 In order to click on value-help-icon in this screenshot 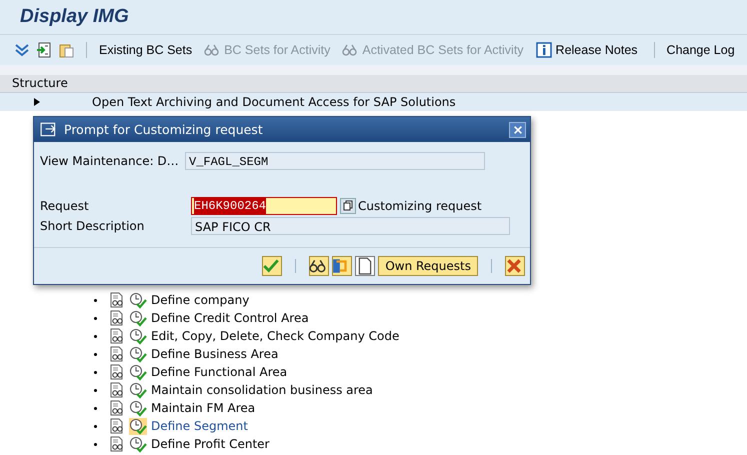, I will do `click(348, 206)`.